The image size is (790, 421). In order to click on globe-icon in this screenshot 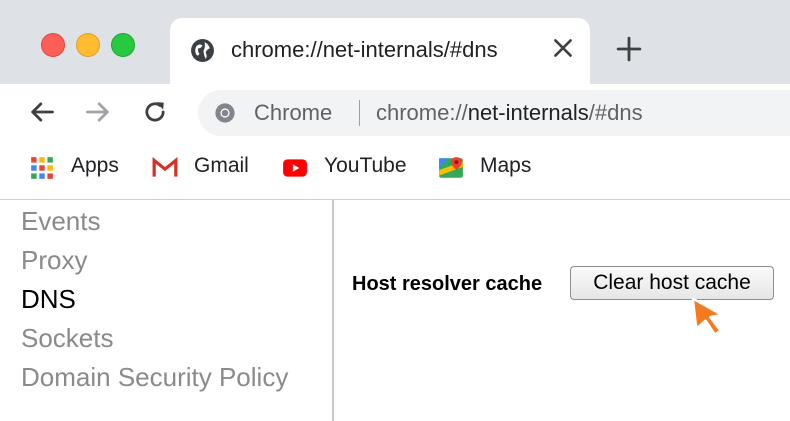, I will do `click(202, 50)`.